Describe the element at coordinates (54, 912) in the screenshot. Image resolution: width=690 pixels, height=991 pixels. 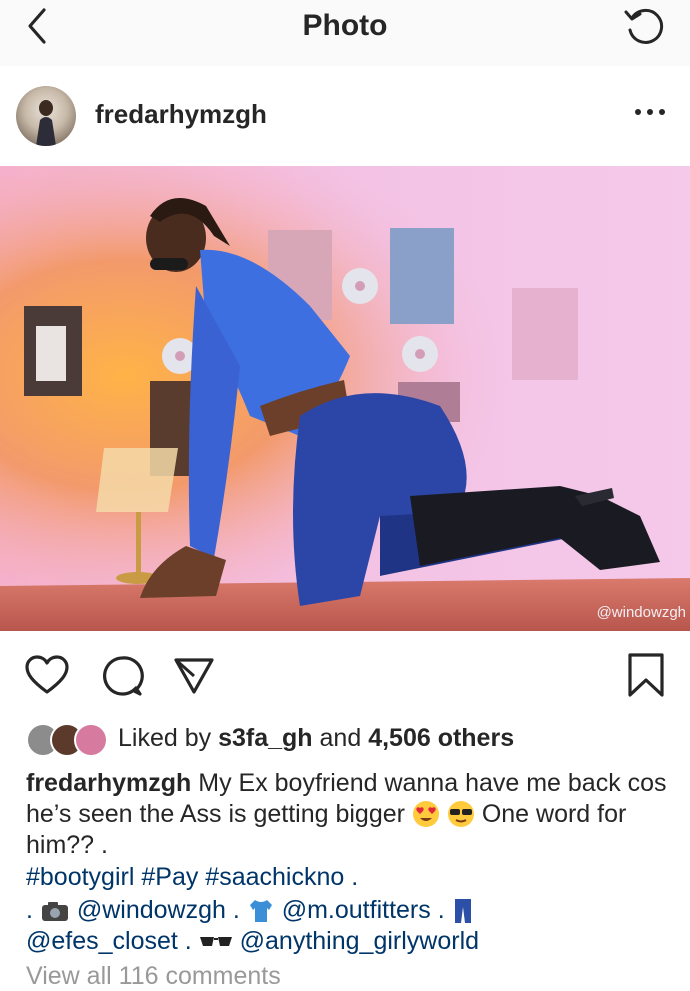
I see `camera-emoji` at that location.